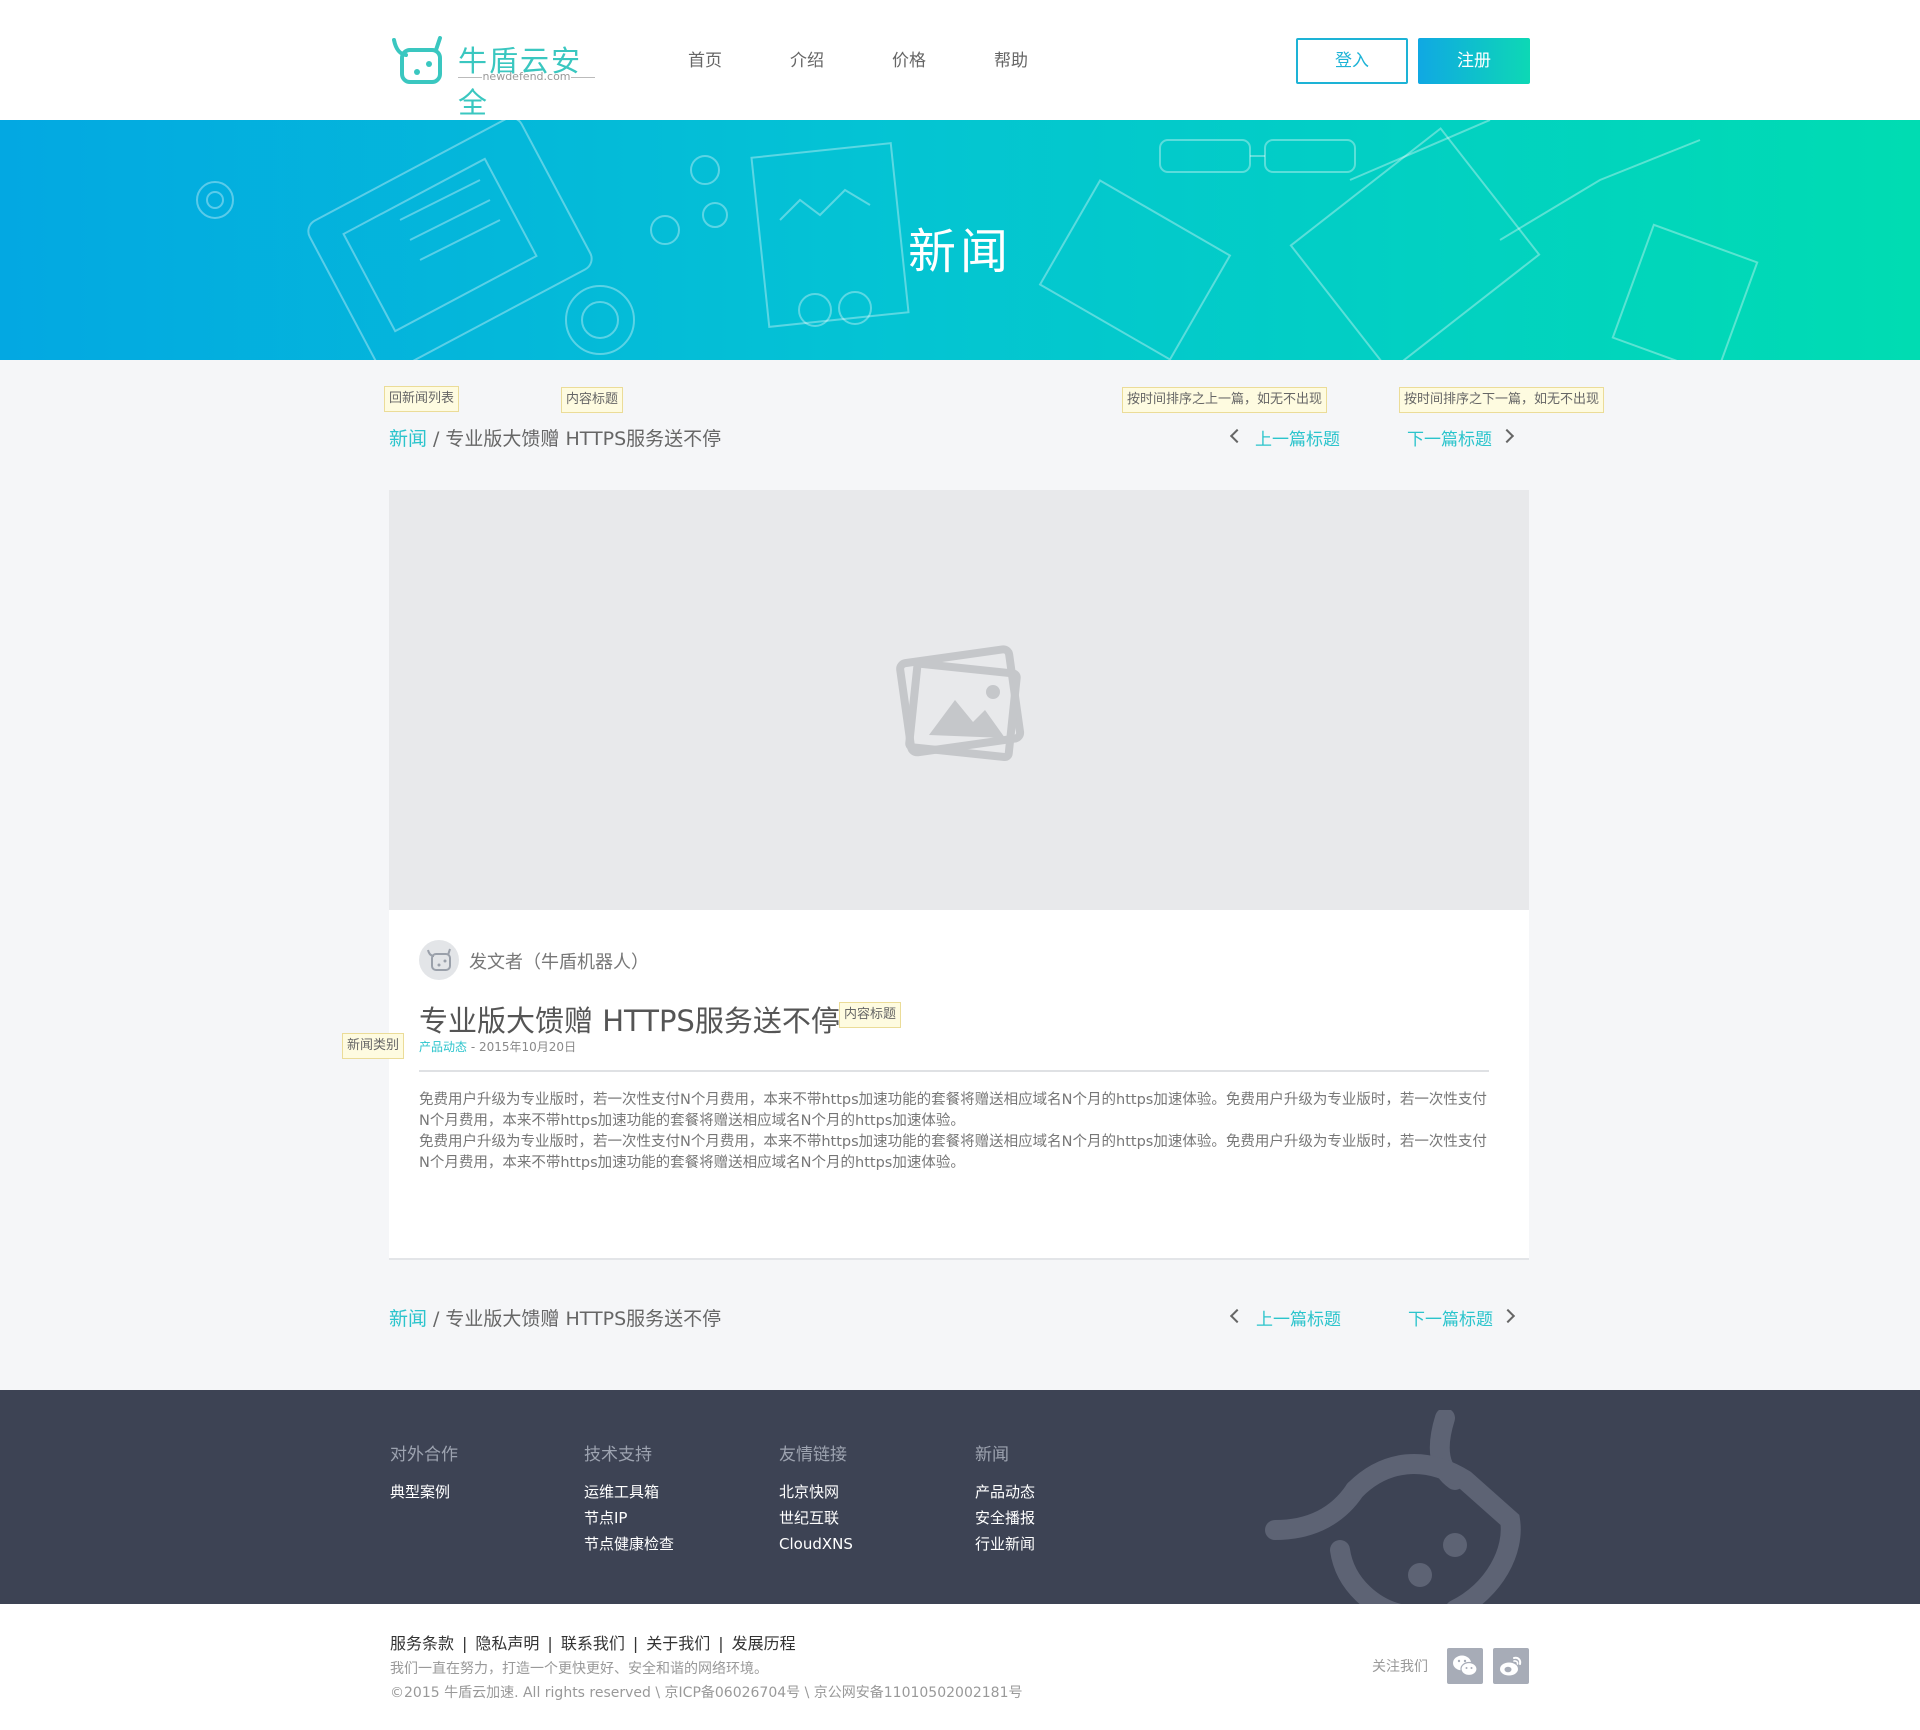 Image resolution: width=1920 pixels, height=1730 pixels. What do you see at coordinates (629, 1544) in the screenshot?
I see `footer-link: 节点健康检查` at bounding box center [629, 1544].